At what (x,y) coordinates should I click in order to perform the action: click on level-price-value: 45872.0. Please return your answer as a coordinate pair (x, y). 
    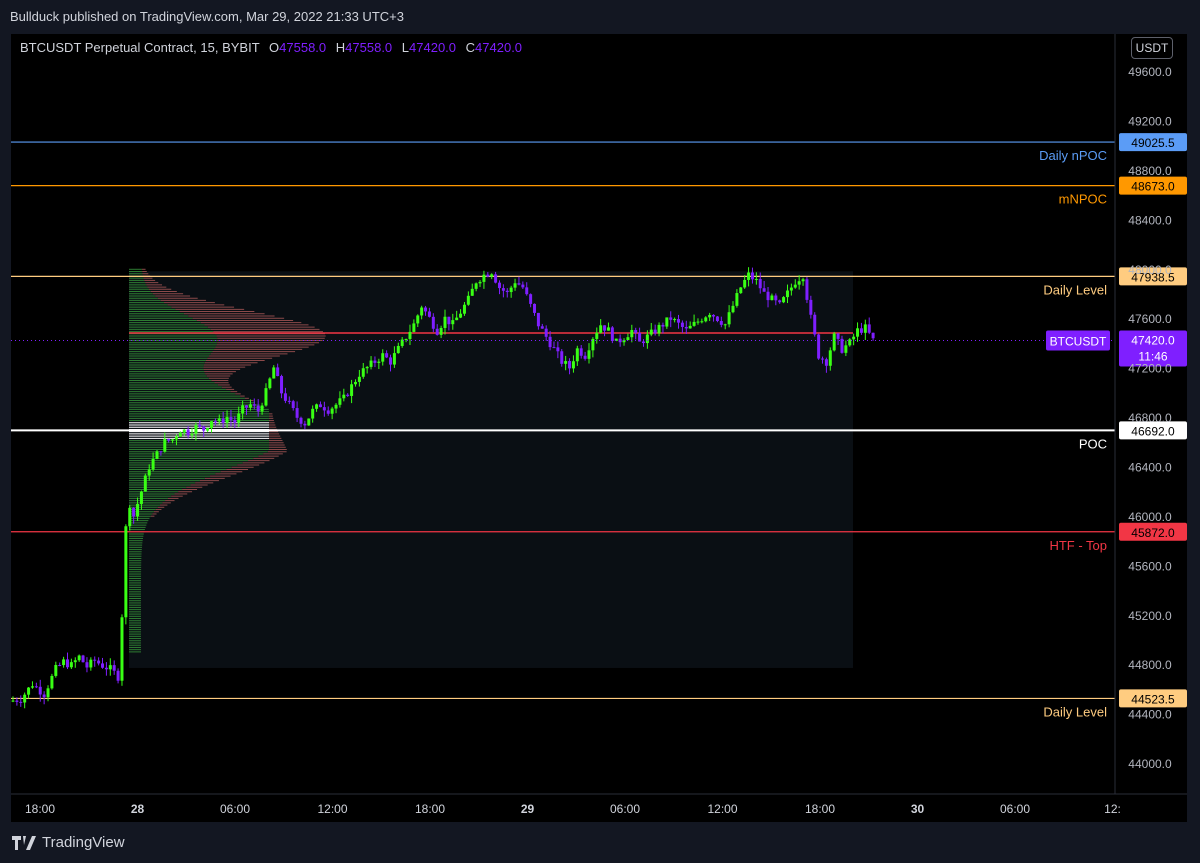
    Looking at the image, I should click on (1153, 533).